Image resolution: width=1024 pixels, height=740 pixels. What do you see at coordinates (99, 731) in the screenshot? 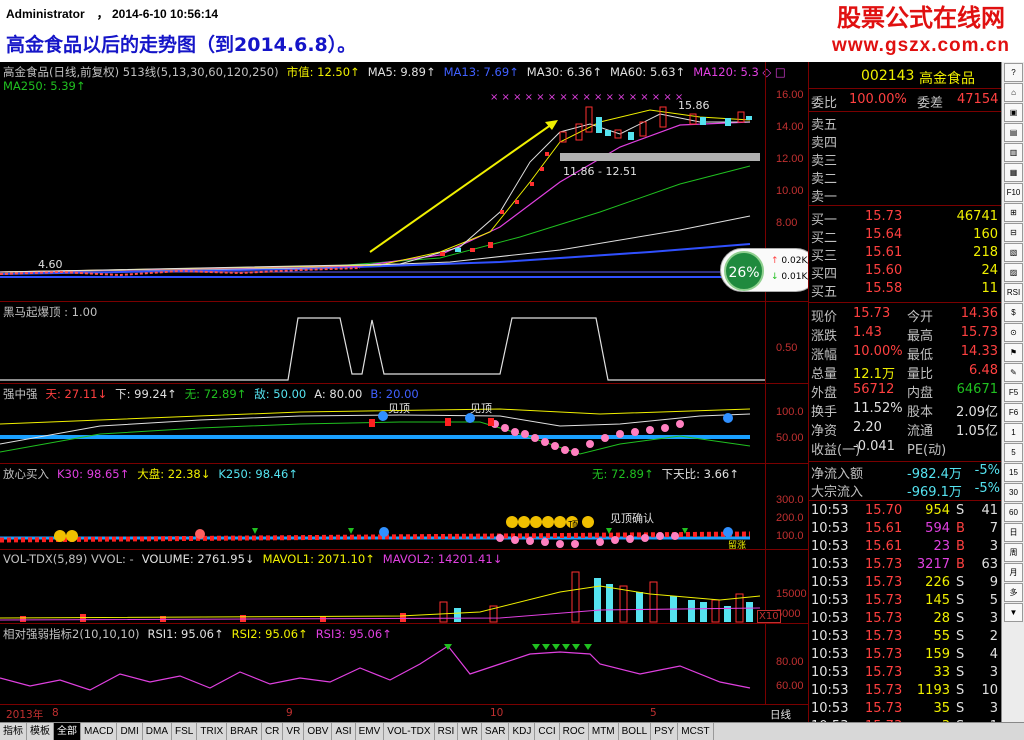
I see `tab-macd: MACD` at bounding box center [99, 731].